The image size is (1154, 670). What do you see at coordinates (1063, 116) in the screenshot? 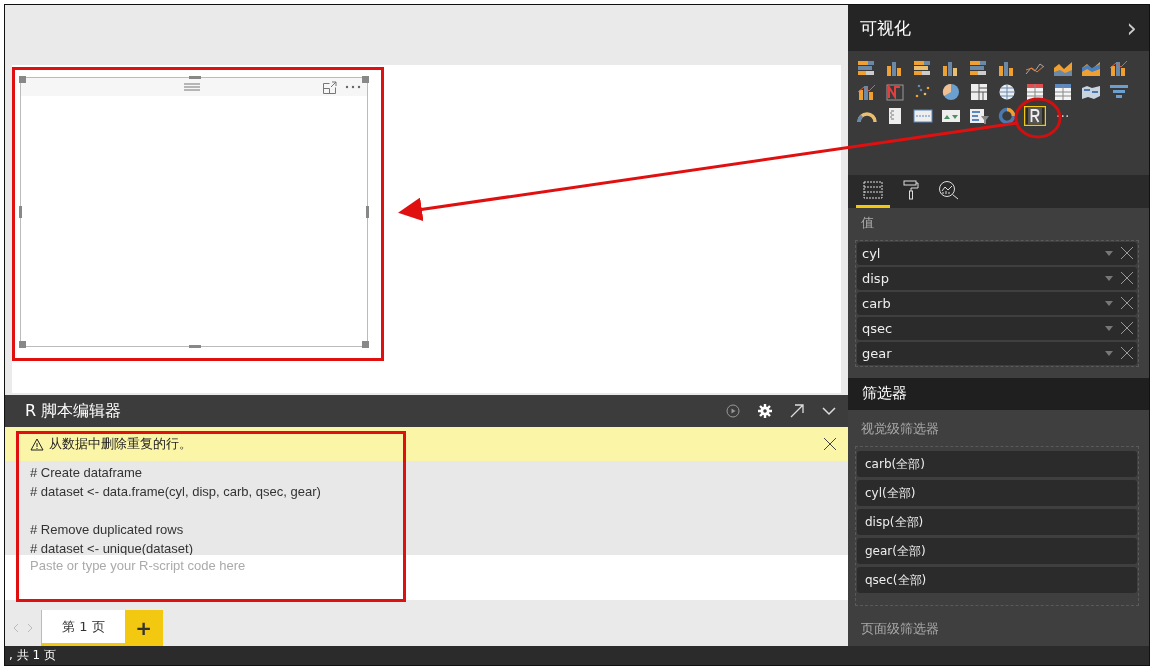
I see `more-visuals-button: ···` at bounding box center [1063, 116].